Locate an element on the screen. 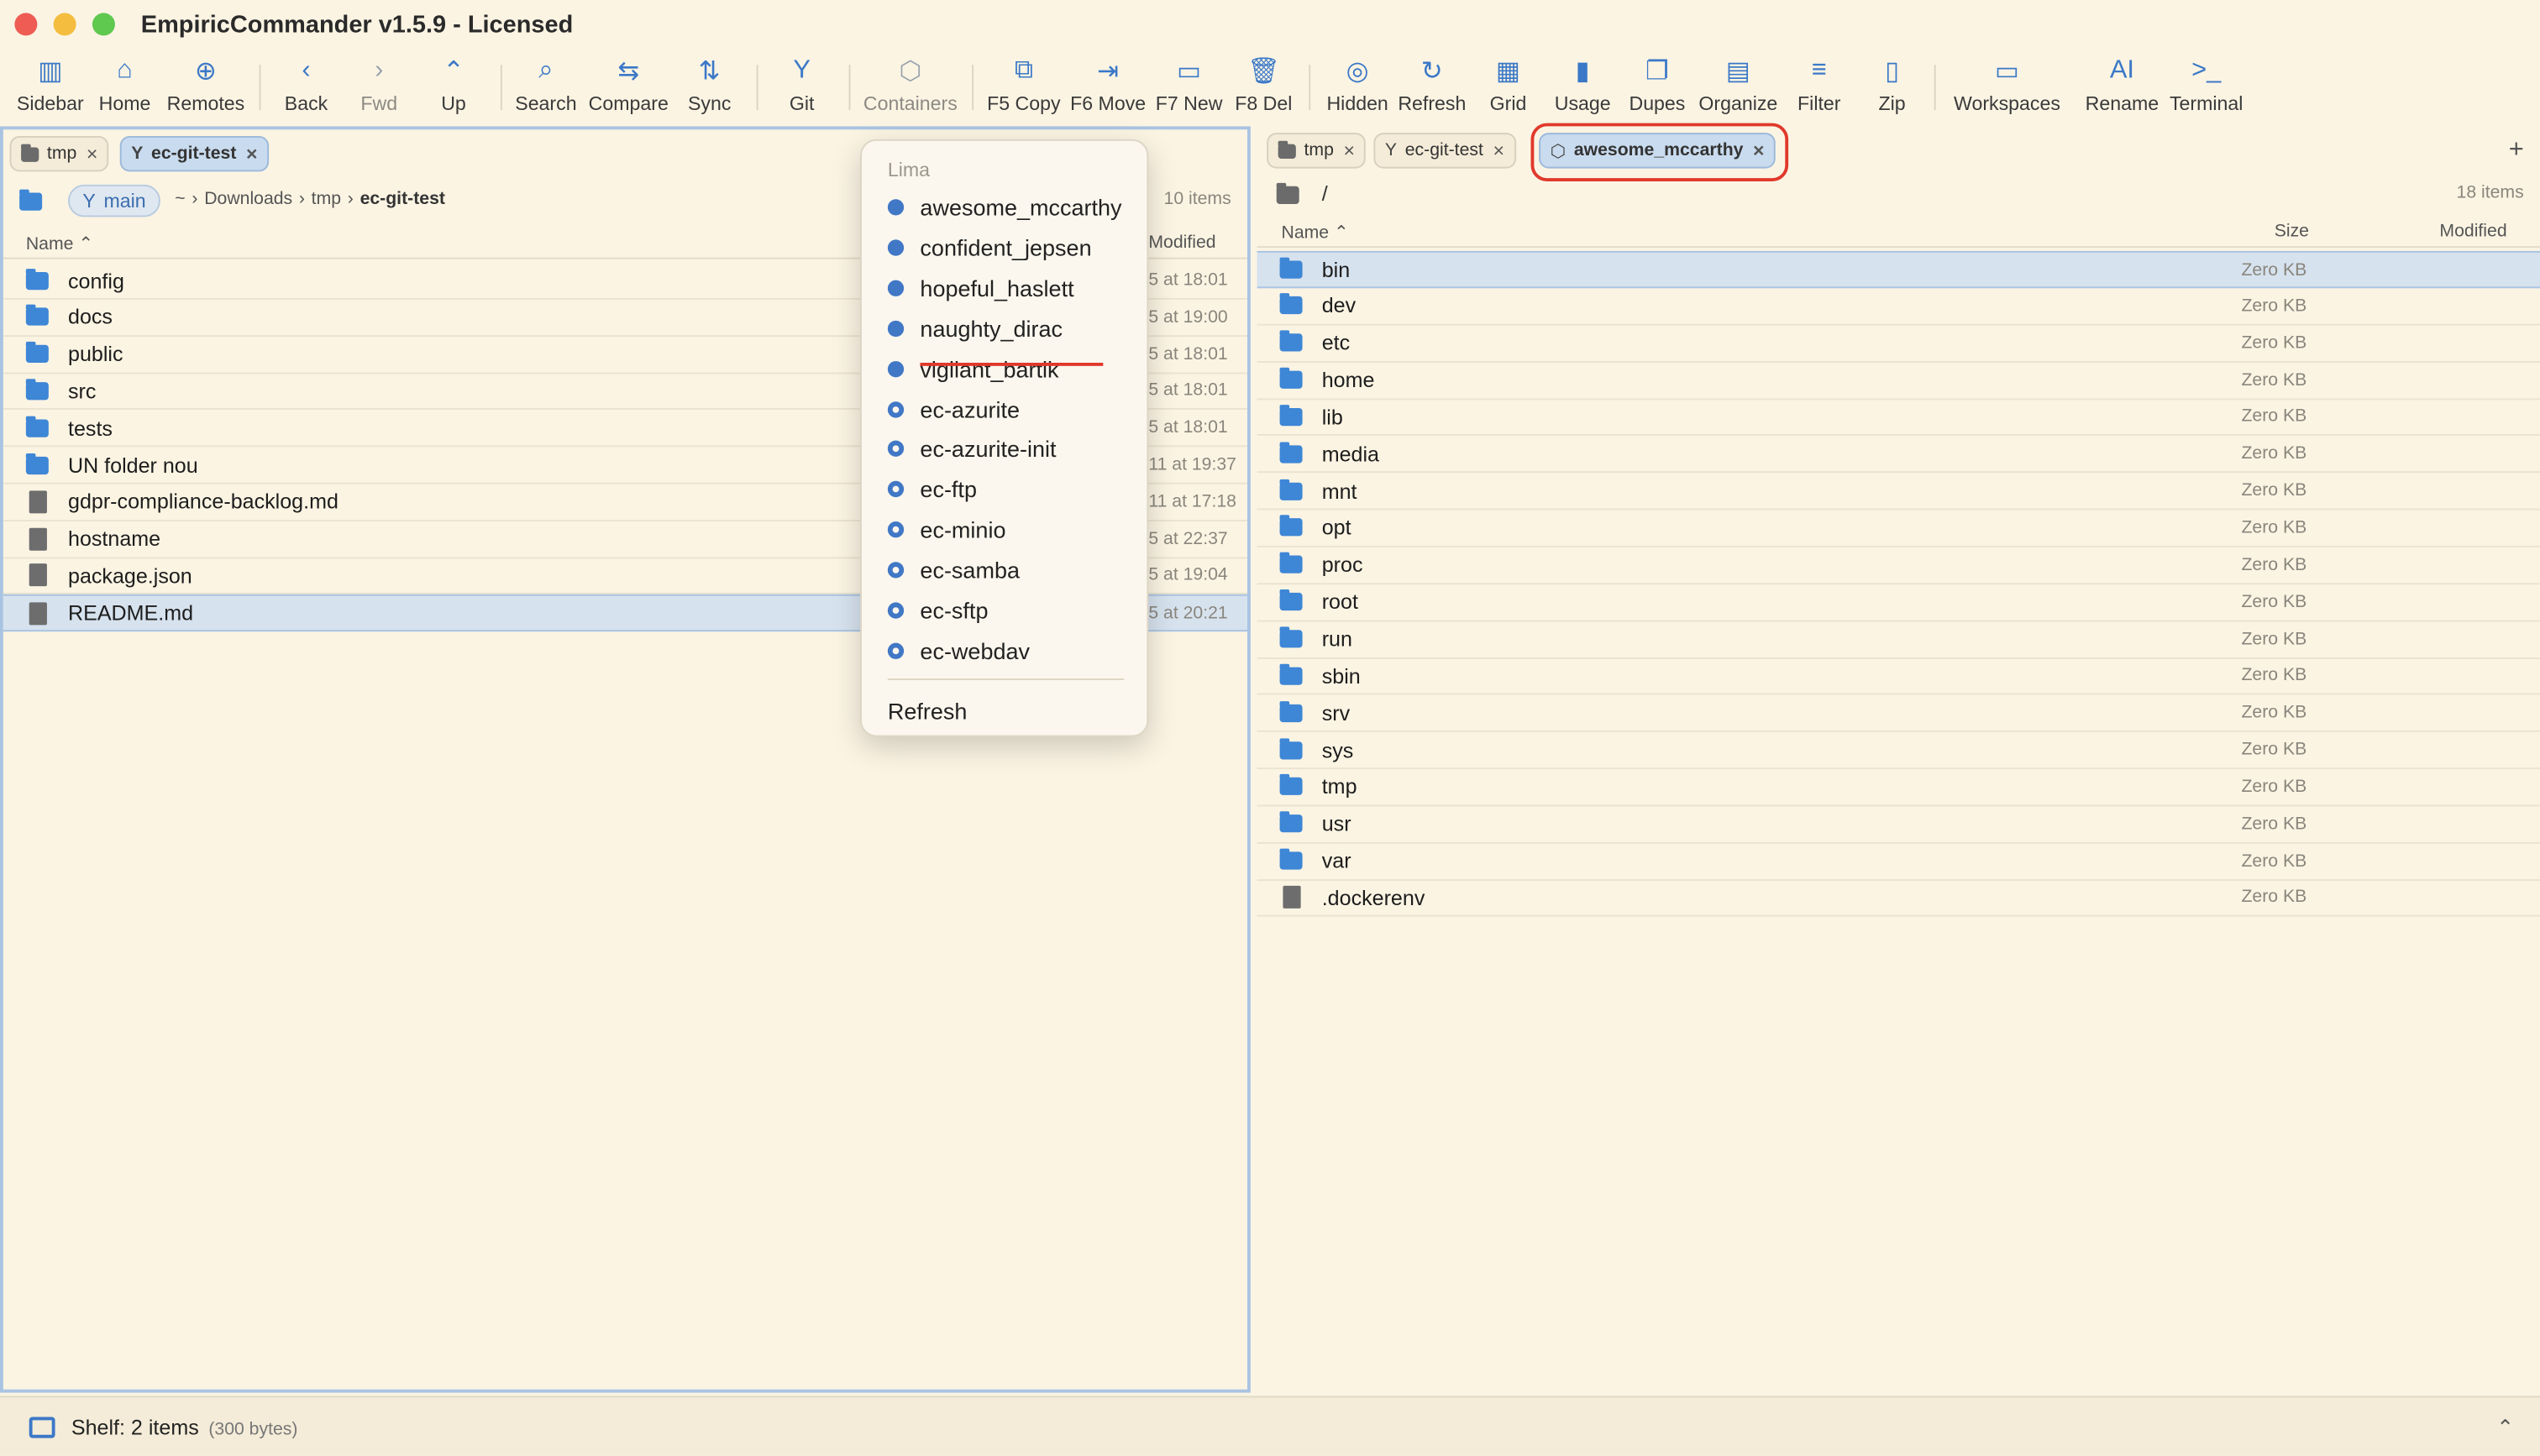  toolbar-zip-button: ▯ Zip is located at coordinates (1892, 87).